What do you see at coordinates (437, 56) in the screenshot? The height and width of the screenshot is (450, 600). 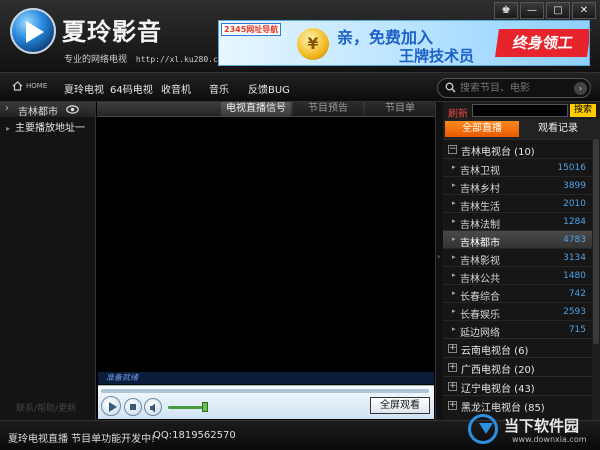 I see `ad-line-2: 王牌技术员` at bounding box center [437, 56].